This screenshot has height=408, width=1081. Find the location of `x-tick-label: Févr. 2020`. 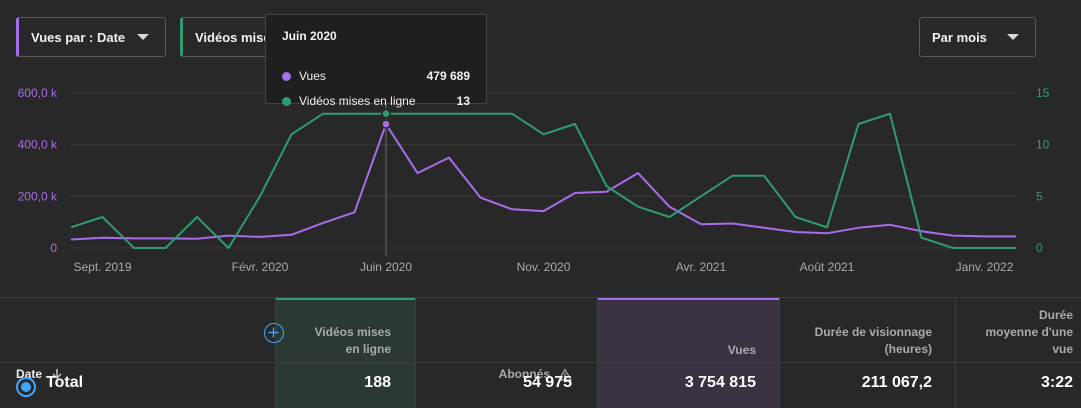

x-tick-label: Févr. 2020 is located at coordinates (260, 267).